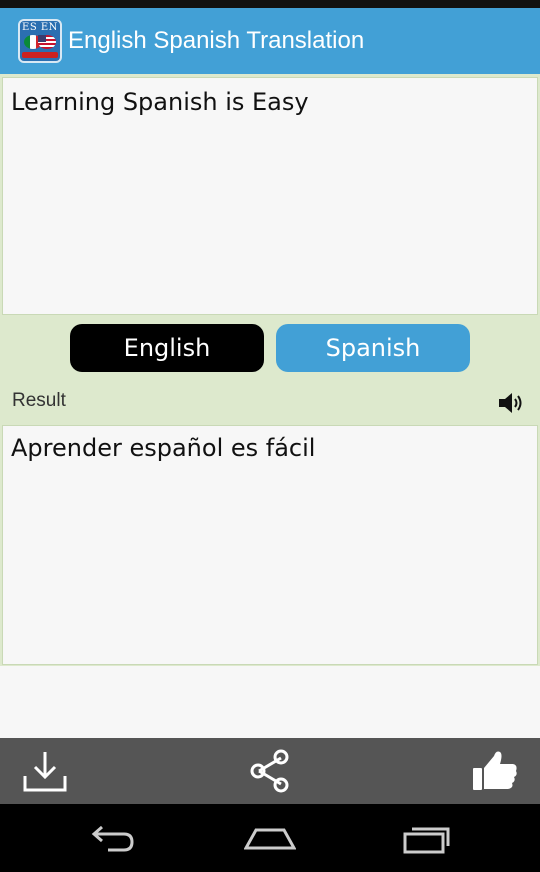 The image size is (540, 872). I want to click on share-icon, so click(270, 771).